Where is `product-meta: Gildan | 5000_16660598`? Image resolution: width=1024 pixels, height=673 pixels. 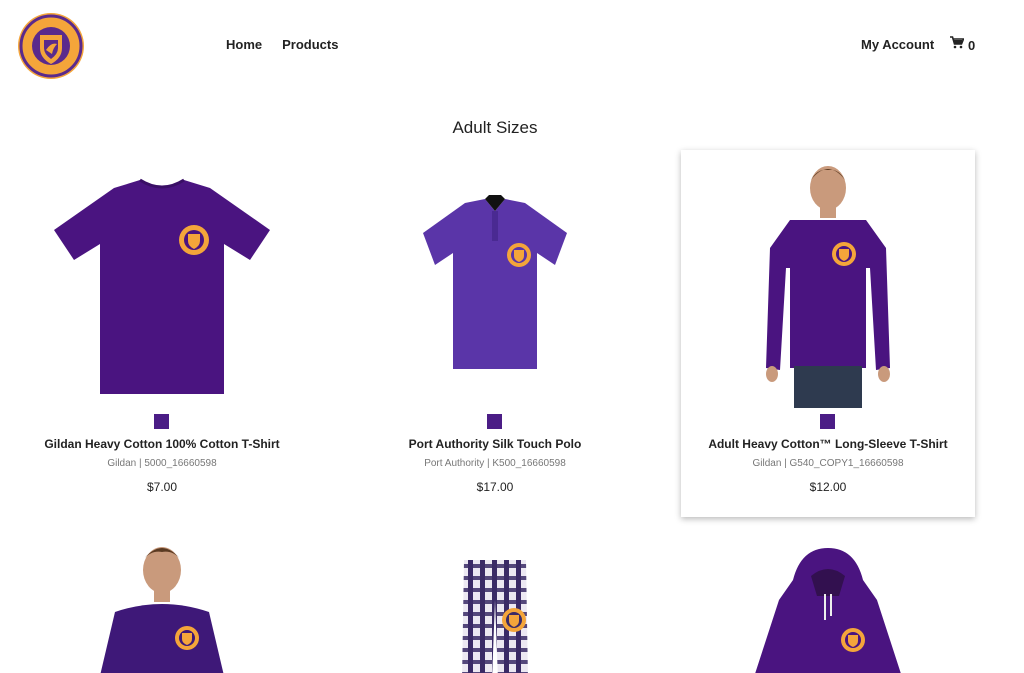
product-meta: Gildan | 5000_16660598 is located at coordinates (162, 463).